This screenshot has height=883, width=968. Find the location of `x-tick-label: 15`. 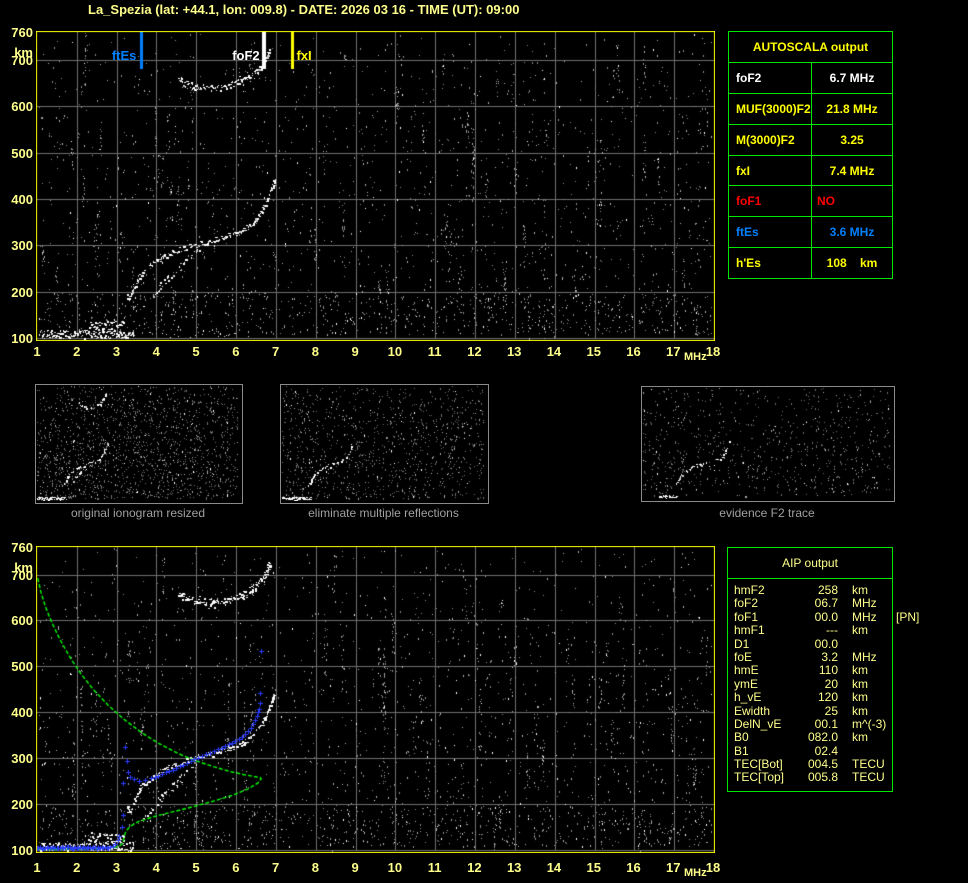

x-tick-label: 15 is located at coordinates (593, 867).